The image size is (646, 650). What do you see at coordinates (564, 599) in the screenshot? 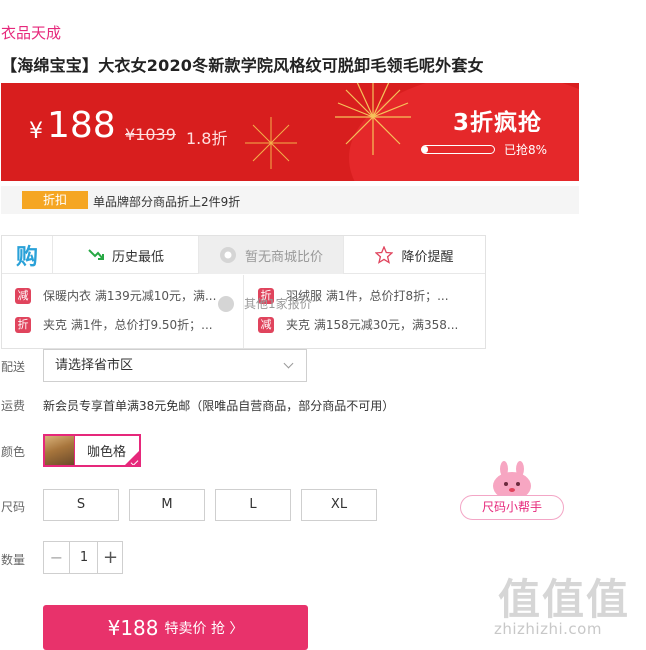
I see `watermark-logo: 值值值` at bounding box center [564, 599].